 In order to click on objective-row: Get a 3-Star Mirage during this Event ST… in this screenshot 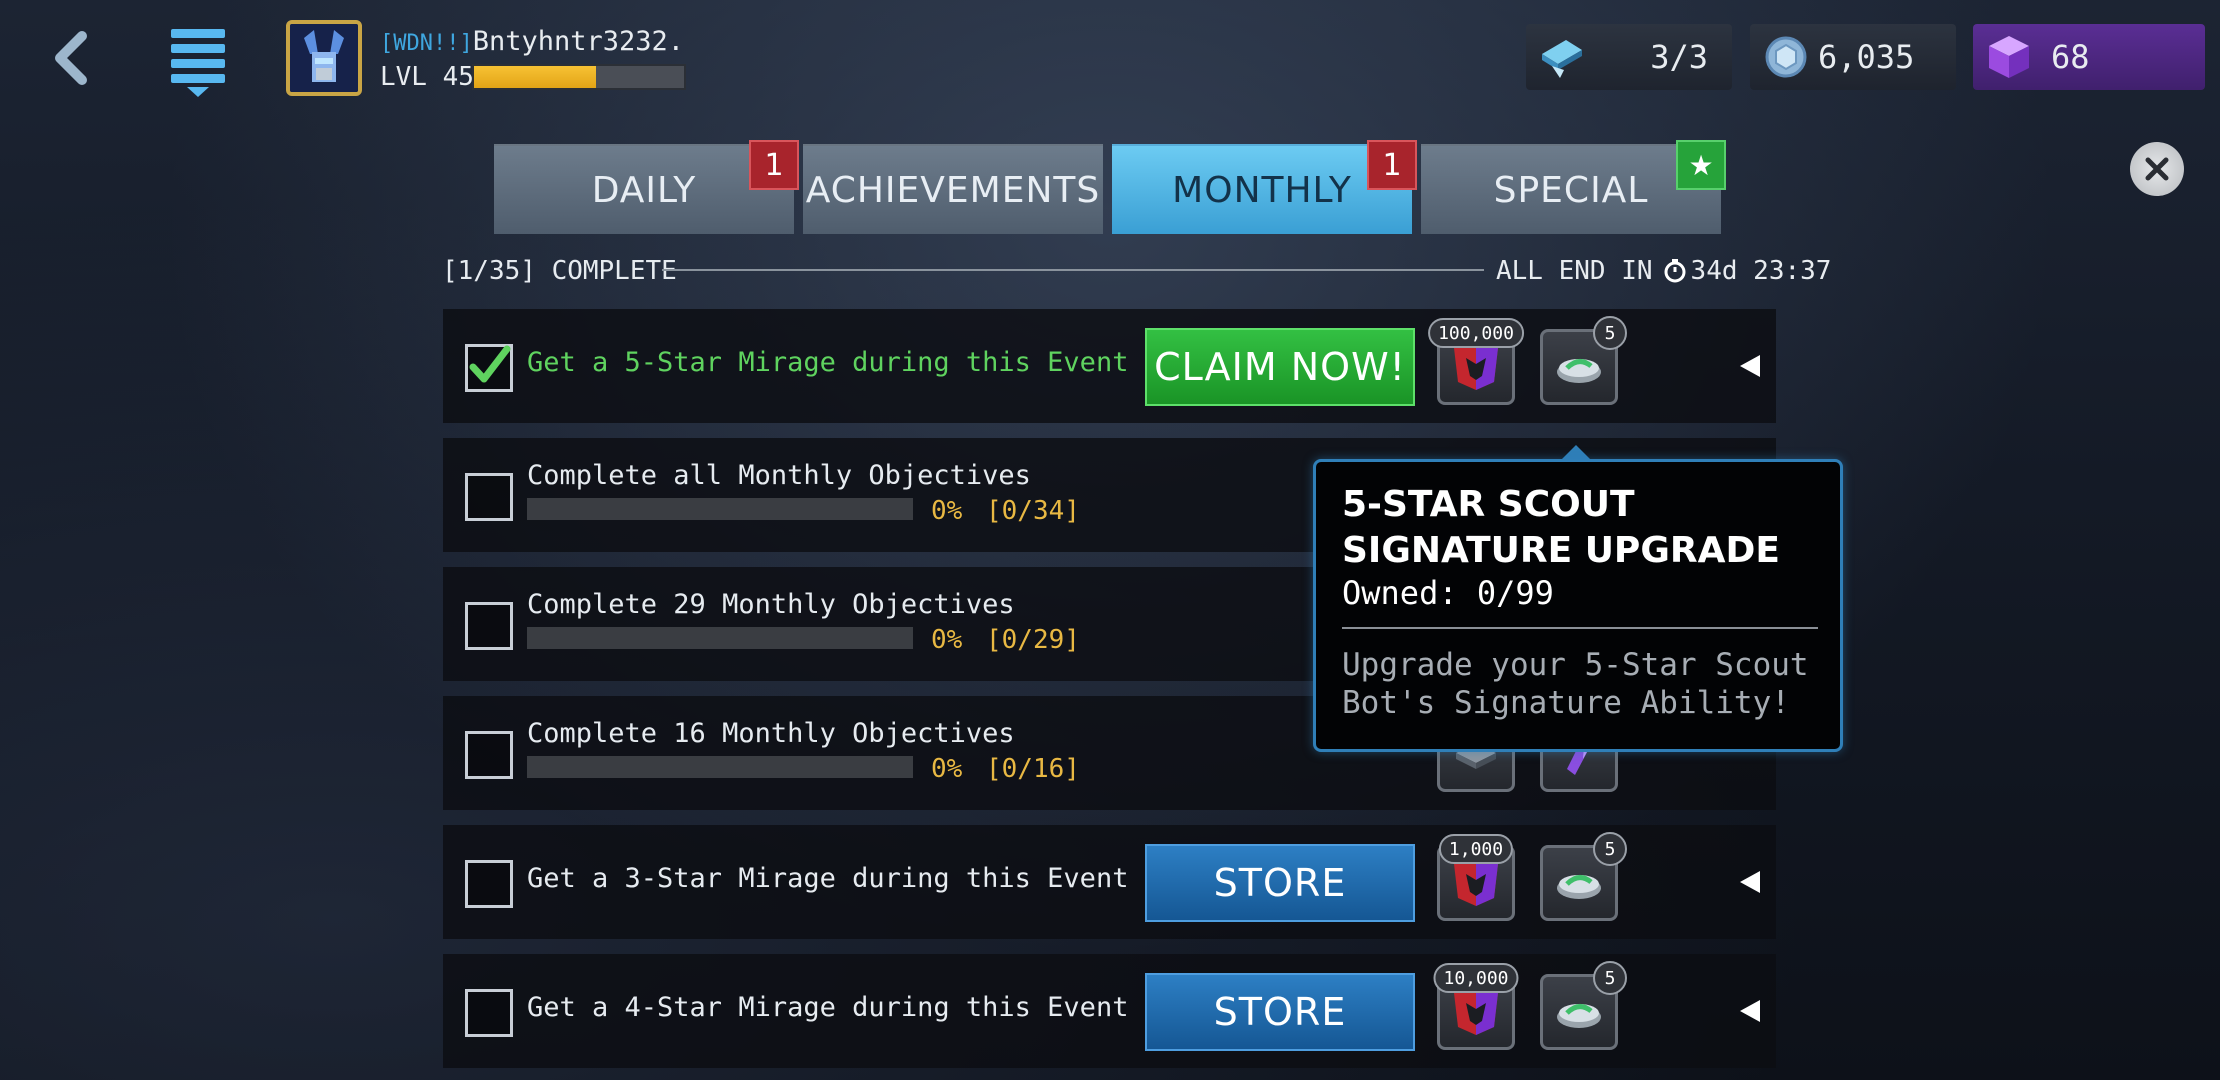, I will do `click(1109, 882)`.